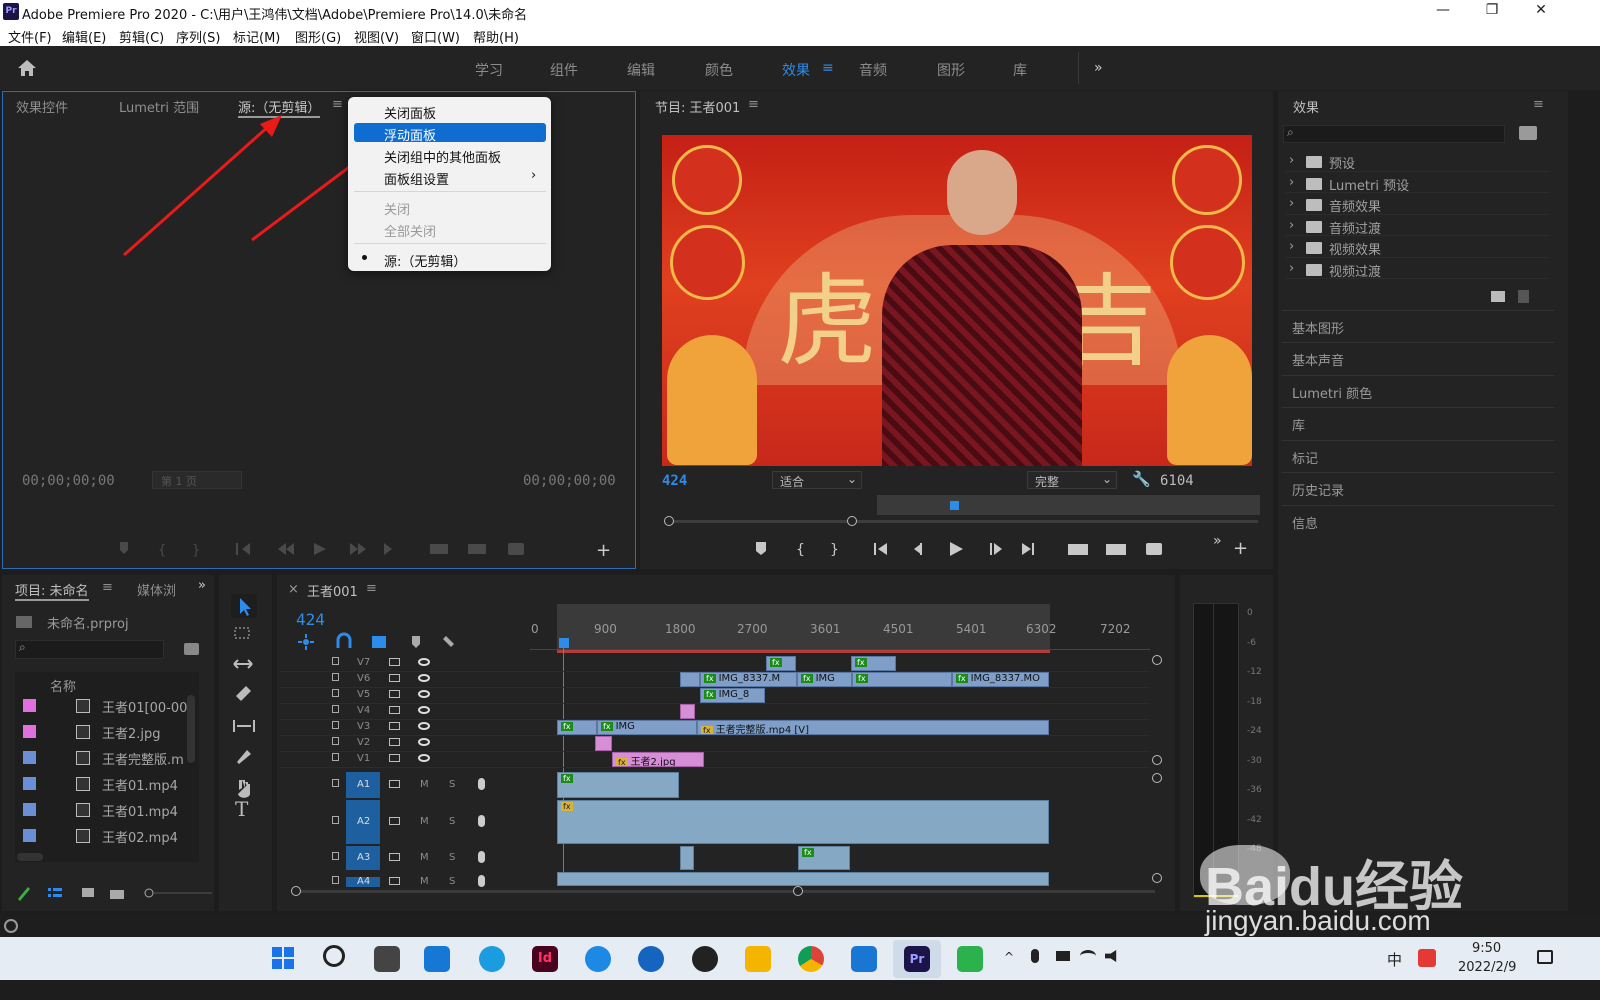  Describe the element at coordinates (705, 959) in the screenshot. I see `qq-icon` at that location.